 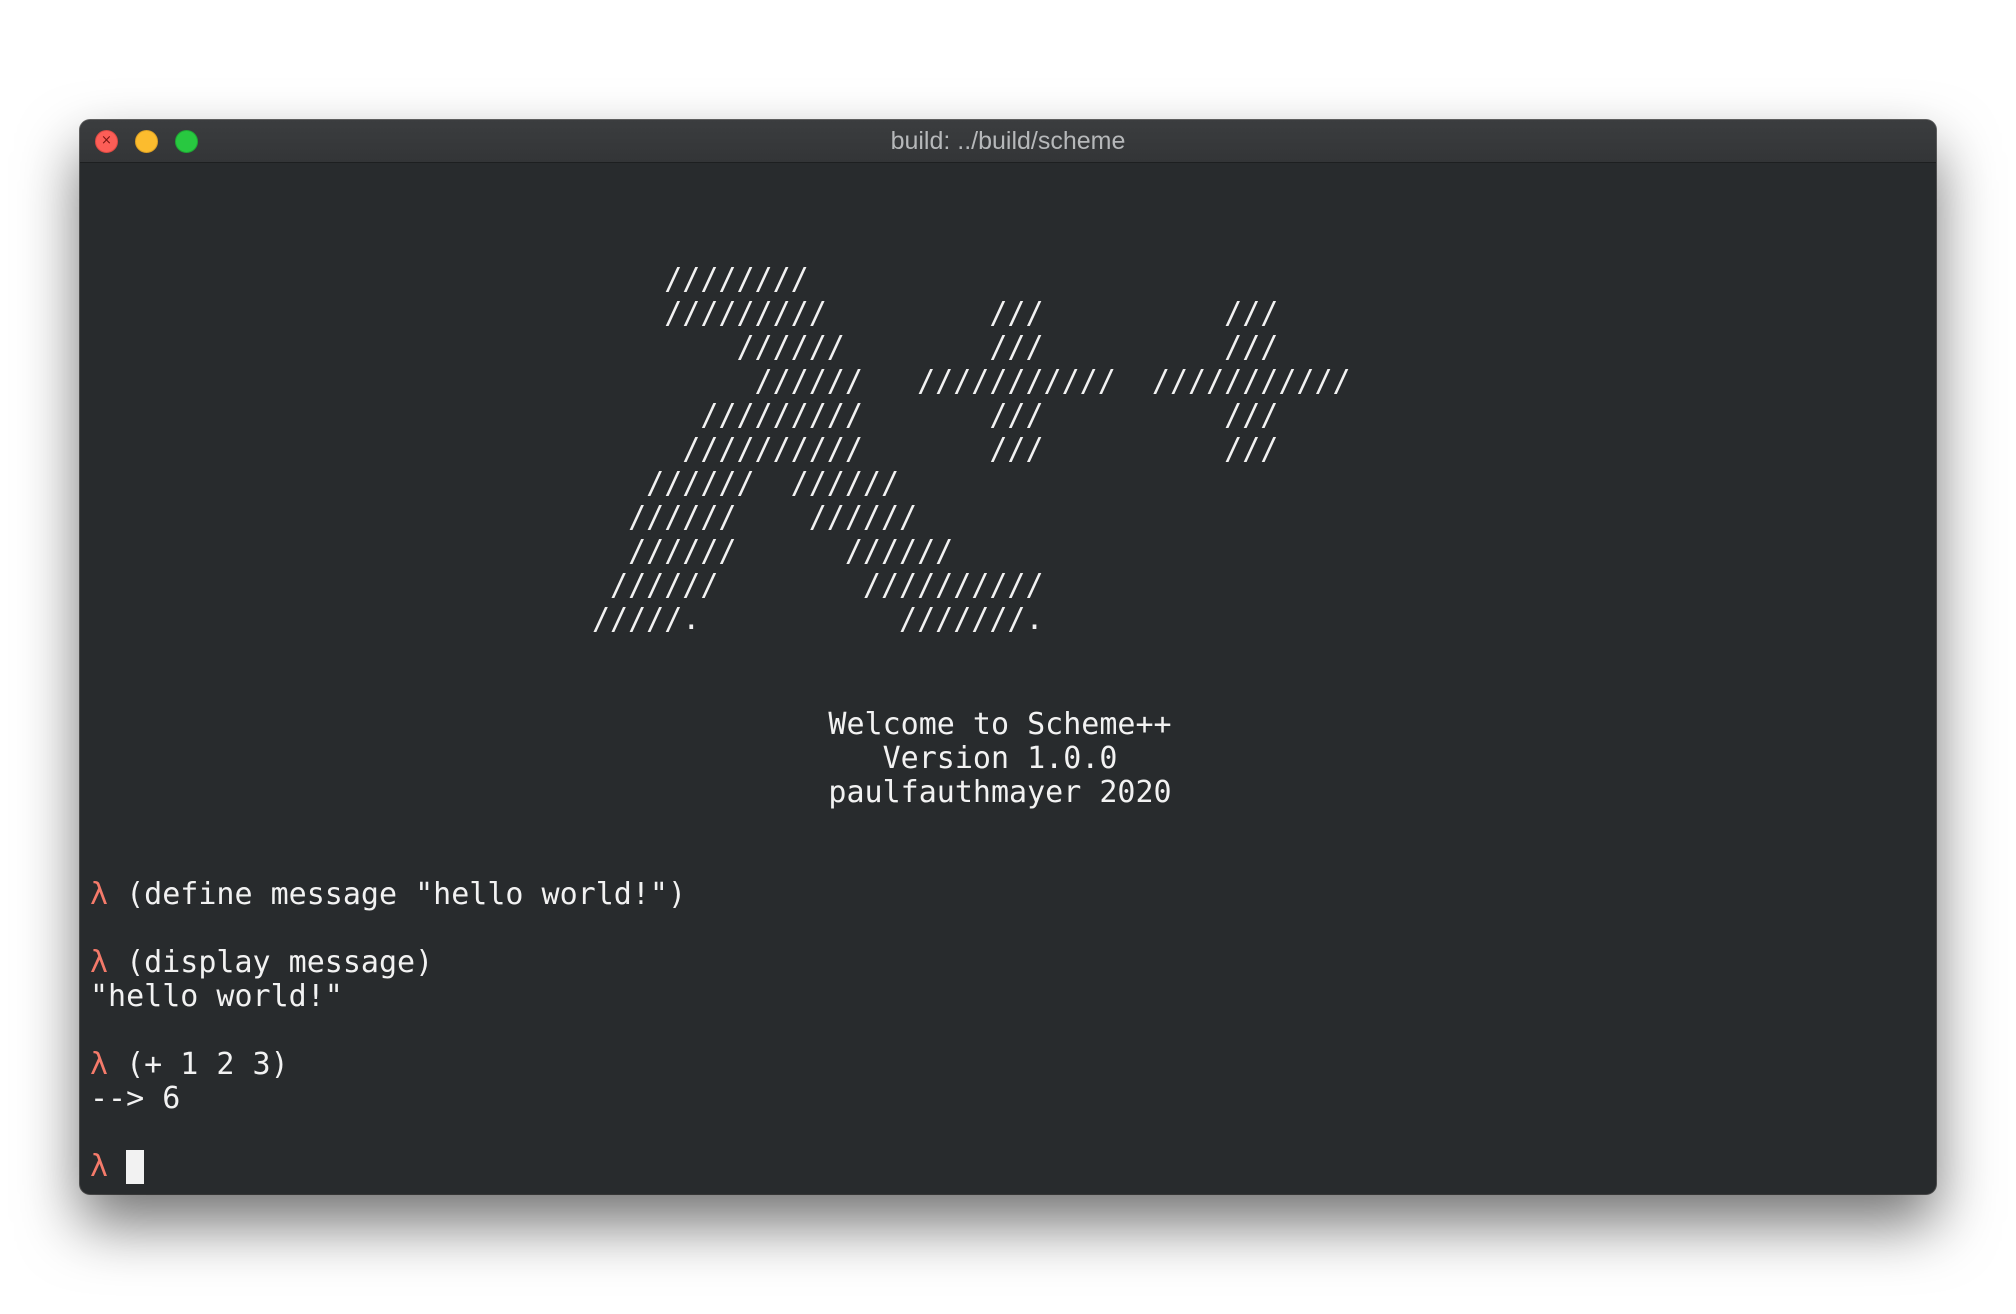 I want to click on welcome-text: Welcome to Scheme++, so click(x=1000, y=724).